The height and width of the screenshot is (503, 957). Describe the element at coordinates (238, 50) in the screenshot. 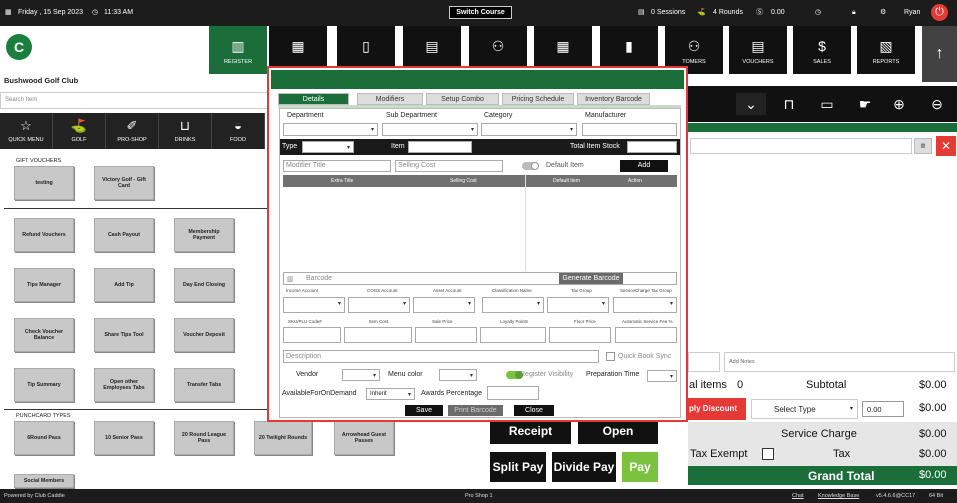

I see `nav-register: ▥ REGISTER` at that location.